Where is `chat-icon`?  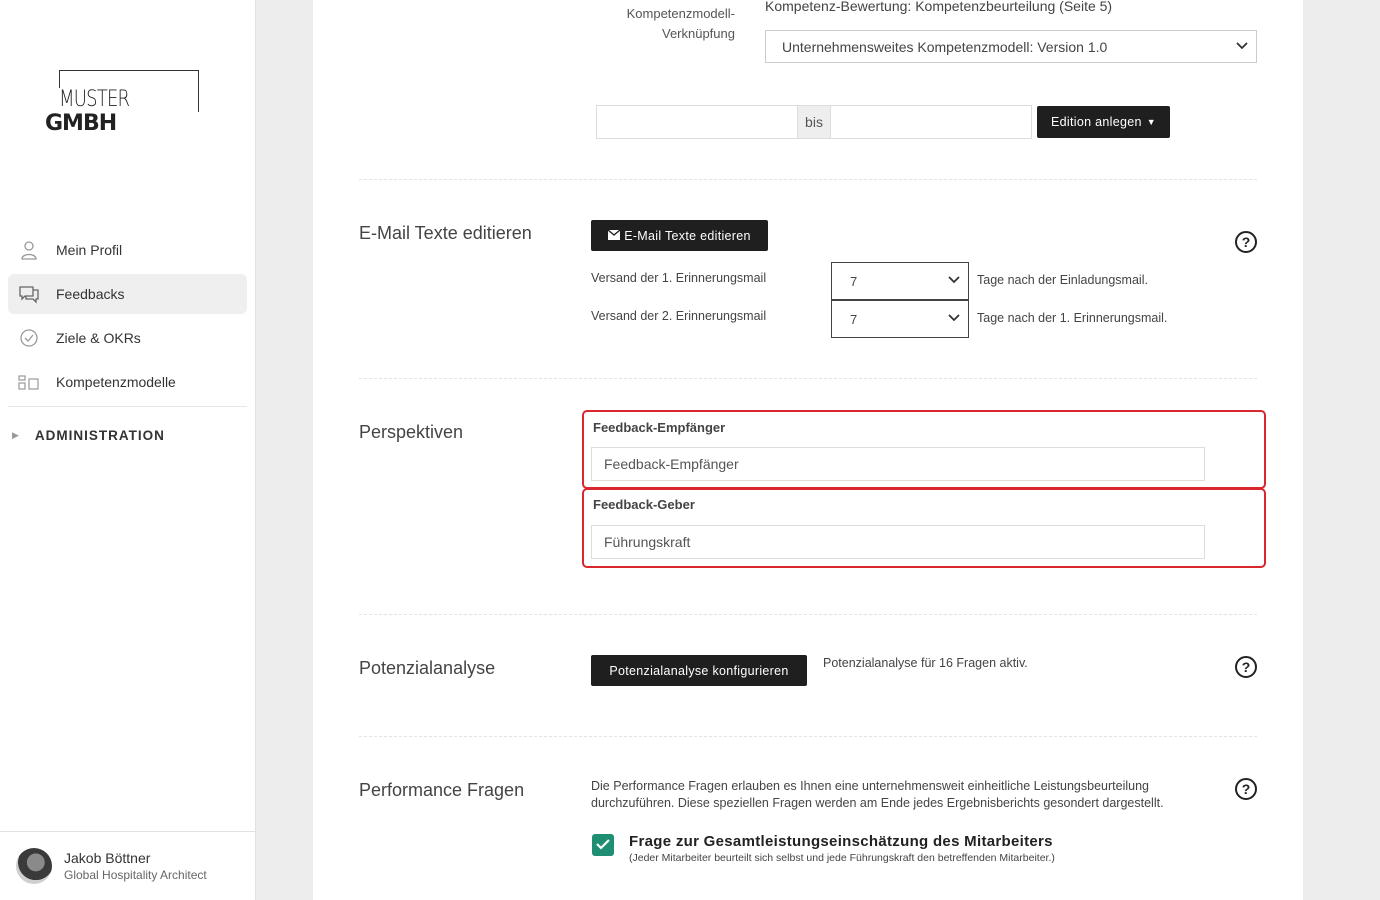 chat-icon is located at coordinates (29, 294).